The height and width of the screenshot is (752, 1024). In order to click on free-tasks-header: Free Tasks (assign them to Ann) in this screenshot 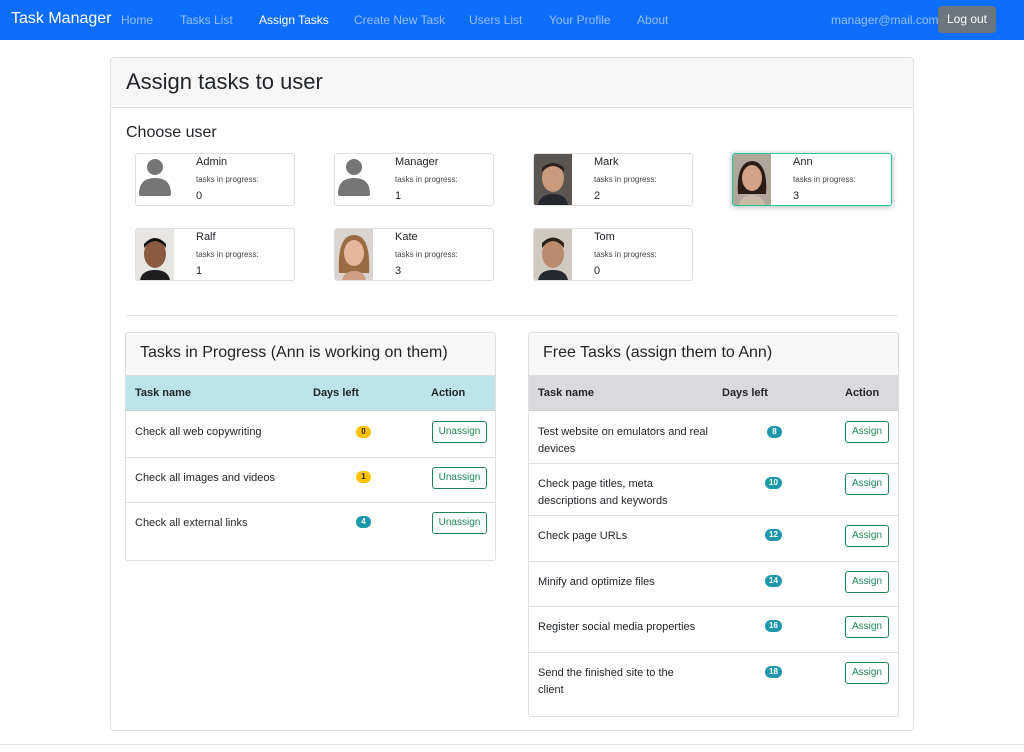, I will do `click(713, 354)`.